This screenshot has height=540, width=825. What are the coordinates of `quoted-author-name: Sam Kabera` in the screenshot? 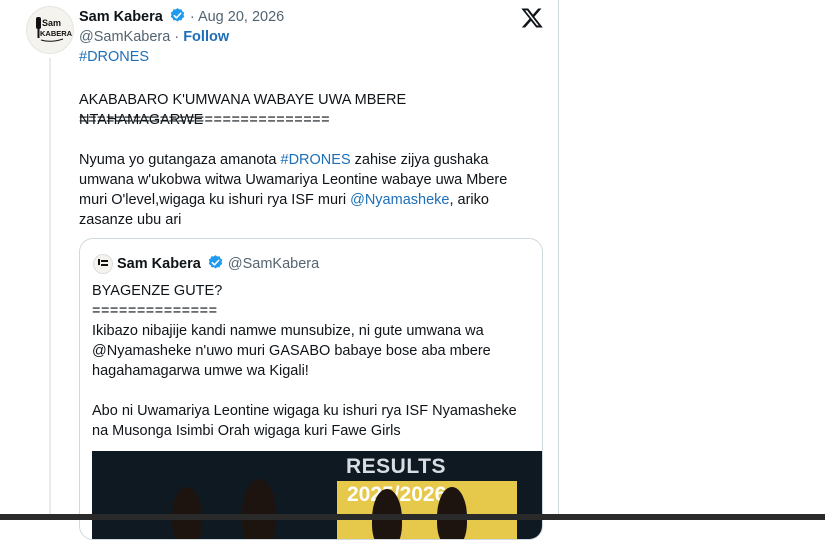 It's located at (159, 264).